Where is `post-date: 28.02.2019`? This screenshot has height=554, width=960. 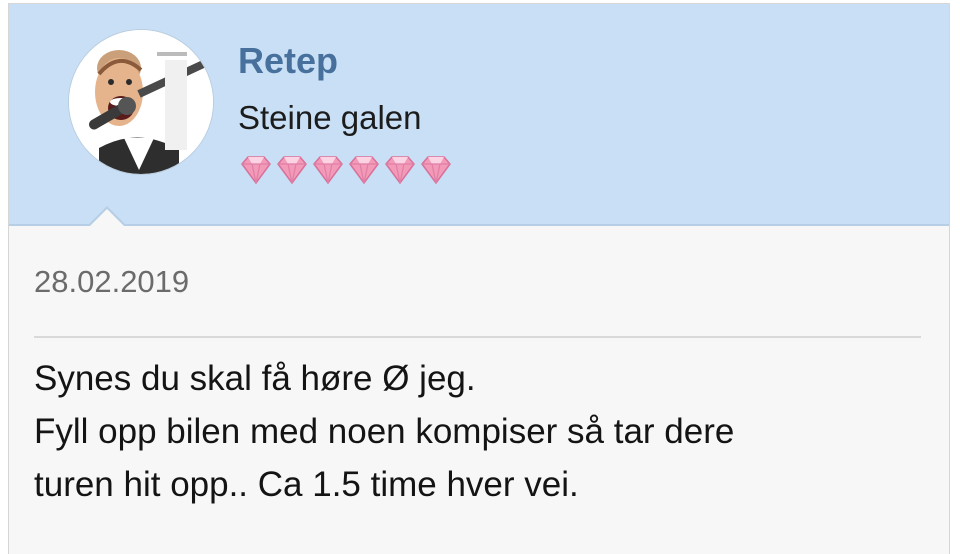
post-date: 28.02.2019 is located at coordinates (112, 281).